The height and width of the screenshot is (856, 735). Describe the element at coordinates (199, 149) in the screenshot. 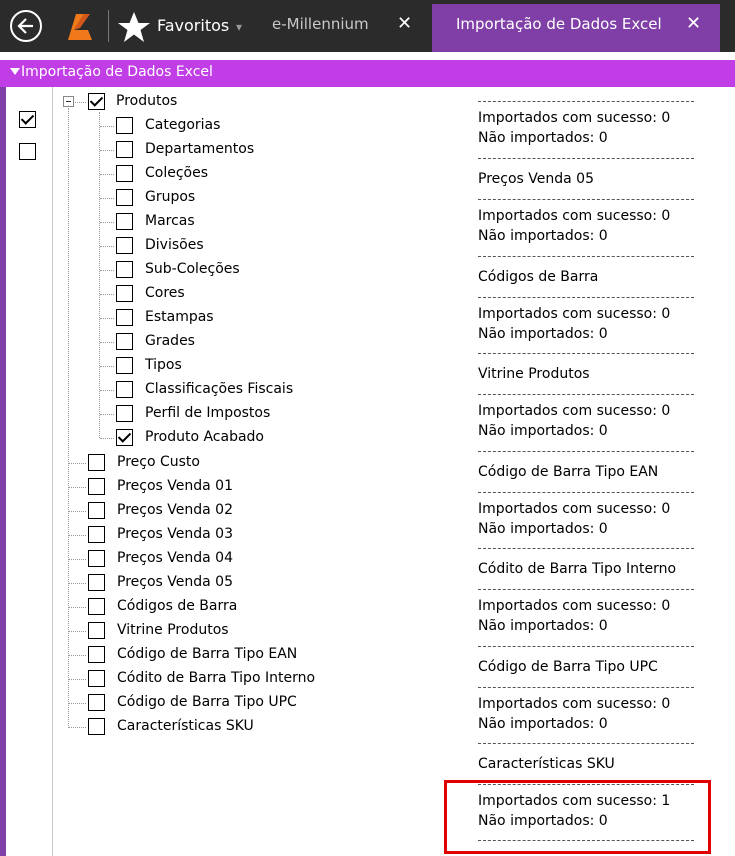

I see `tree-item-label: Departamentos` at that location.